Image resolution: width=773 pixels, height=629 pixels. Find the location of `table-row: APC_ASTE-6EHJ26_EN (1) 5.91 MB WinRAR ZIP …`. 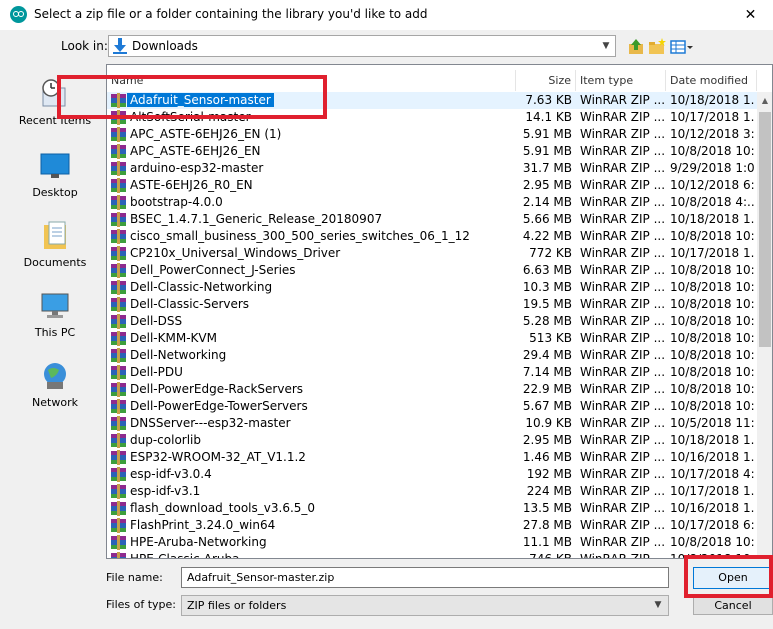

table-row: APC_ASTE-6EHJ26_EN (1) 5.91 MB WinRAR ZIP … is located at coordinates (432, 134).